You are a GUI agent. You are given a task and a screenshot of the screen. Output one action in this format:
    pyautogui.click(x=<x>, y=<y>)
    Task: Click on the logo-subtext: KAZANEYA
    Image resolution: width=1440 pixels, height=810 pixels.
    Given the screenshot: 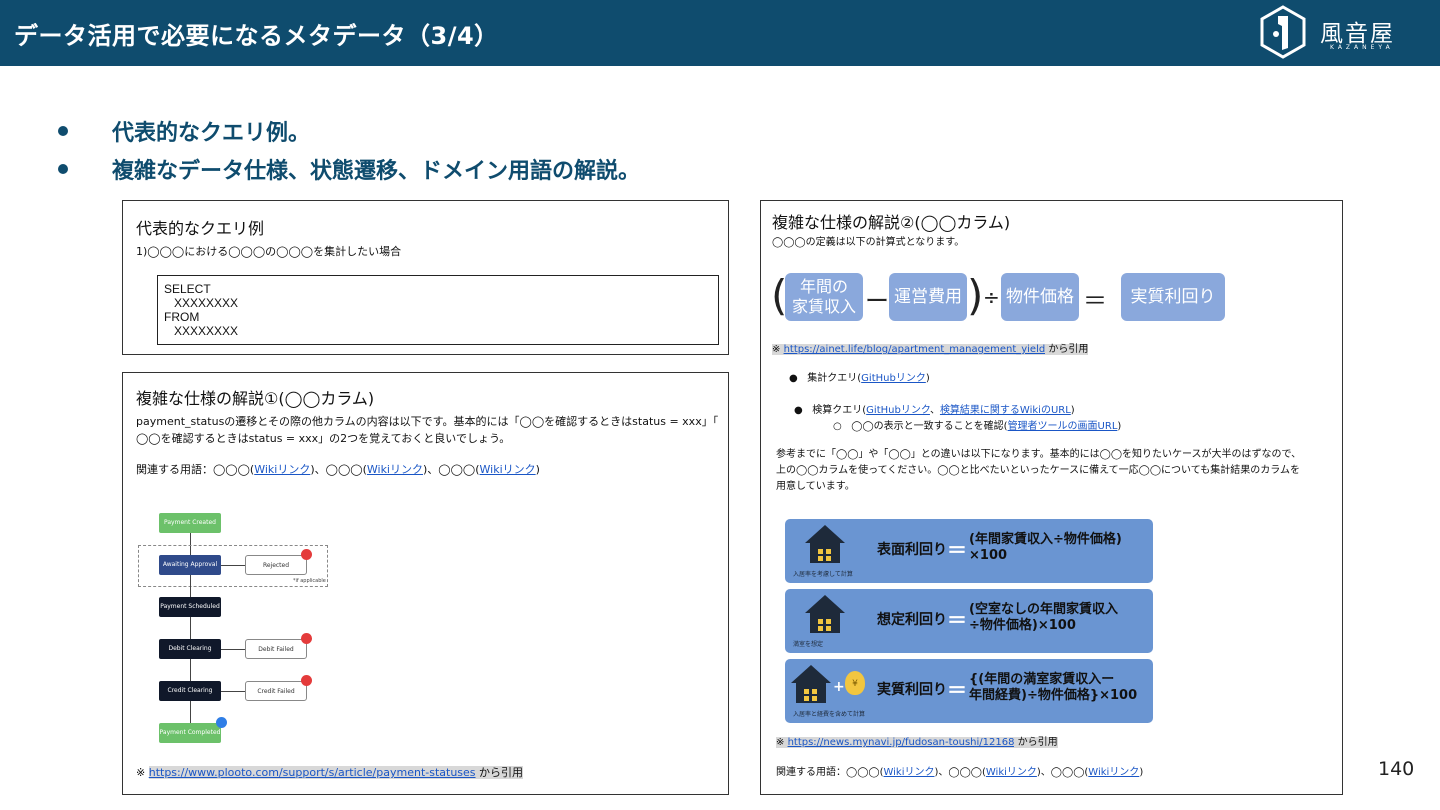 What is the action you would take?
    pyautogui.click(x=1362, y=47)
    